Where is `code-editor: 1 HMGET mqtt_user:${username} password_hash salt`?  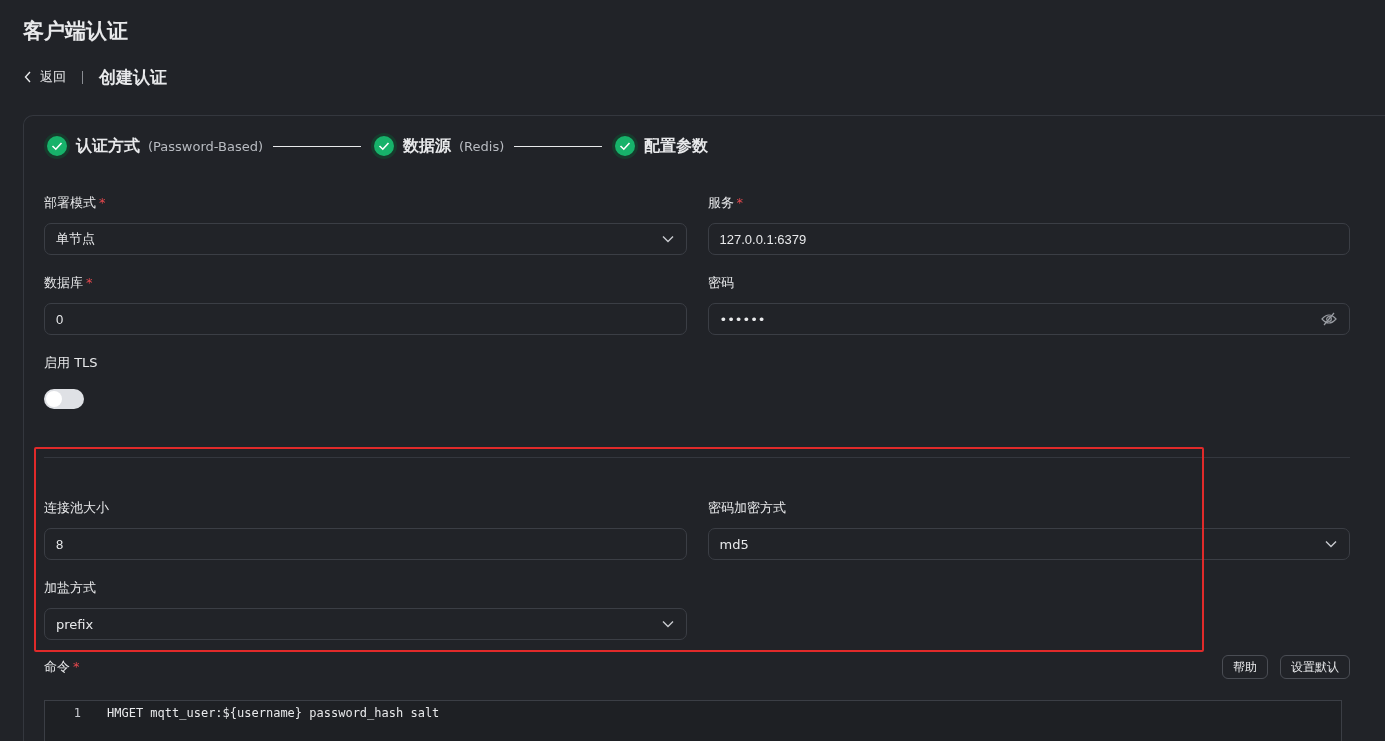
code-editor: 1 HMGET mqtt_user:${username} password_hash salt is located at coordinates (693, 720).